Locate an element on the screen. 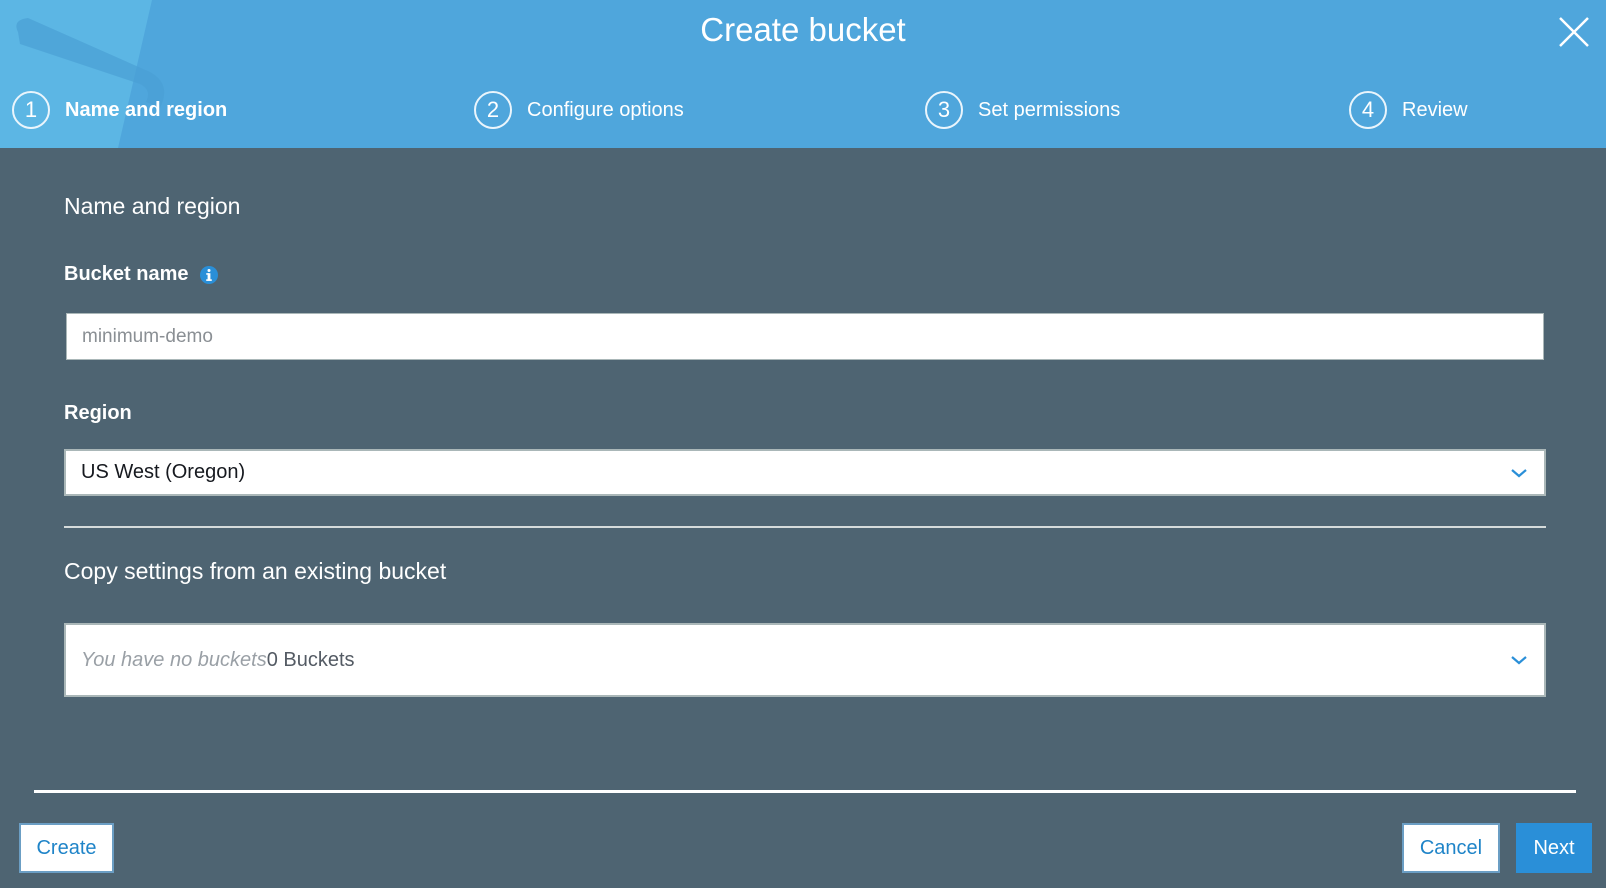 The image size is (1606, 888). region-select: US West (Oregon) is located at coordinates (805, 472).